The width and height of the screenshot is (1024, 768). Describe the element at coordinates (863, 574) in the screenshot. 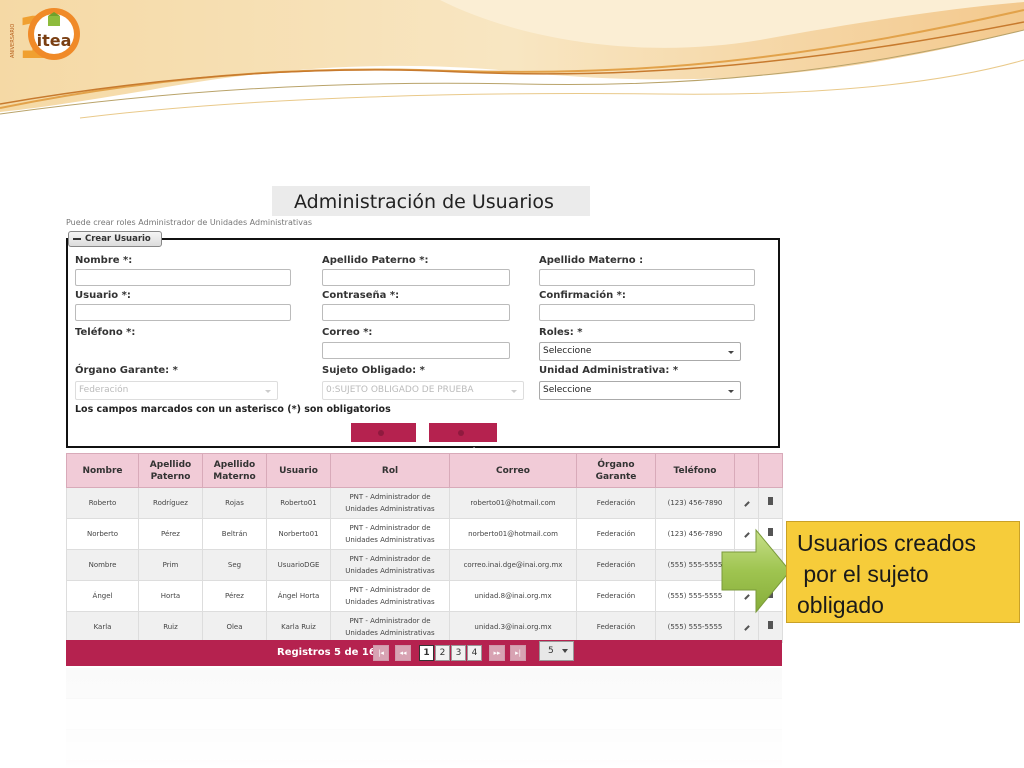

I see `callout-line-2: por el sujeto` at that location.